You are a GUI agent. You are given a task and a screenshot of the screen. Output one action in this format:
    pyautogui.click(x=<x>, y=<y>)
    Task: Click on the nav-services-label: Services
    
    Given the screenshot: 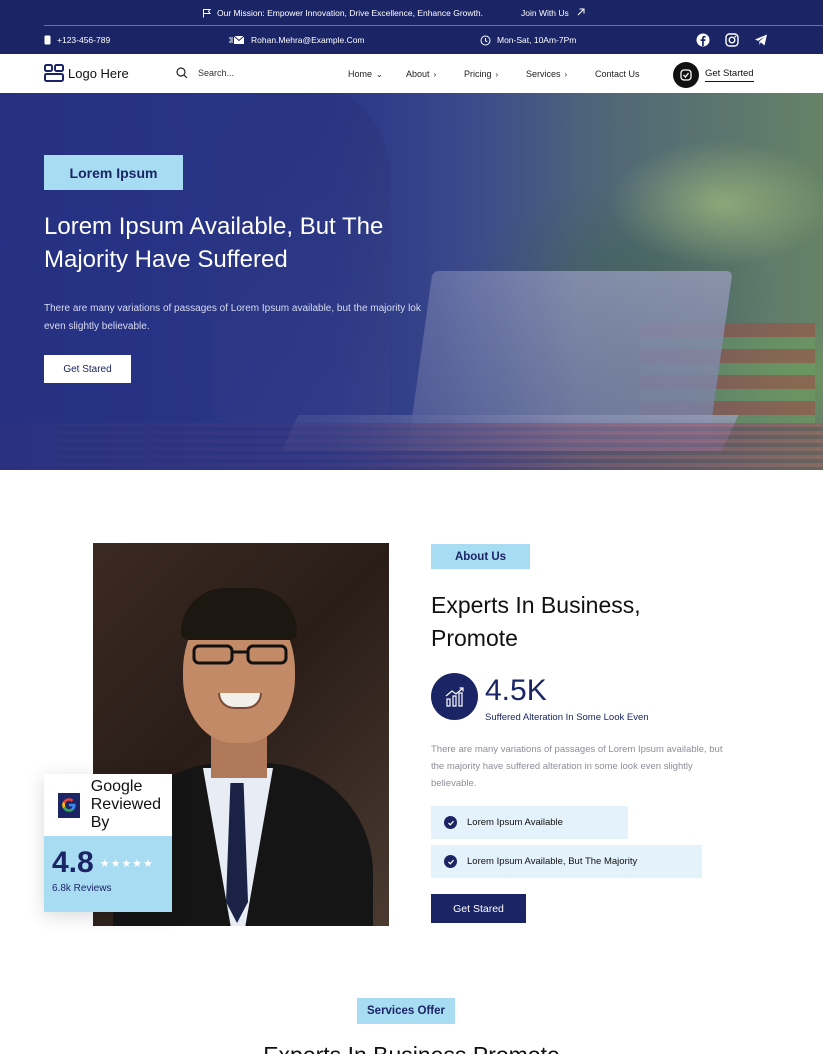 What is the action you would take?
    pyautogui.click(x=543, y=74)
    